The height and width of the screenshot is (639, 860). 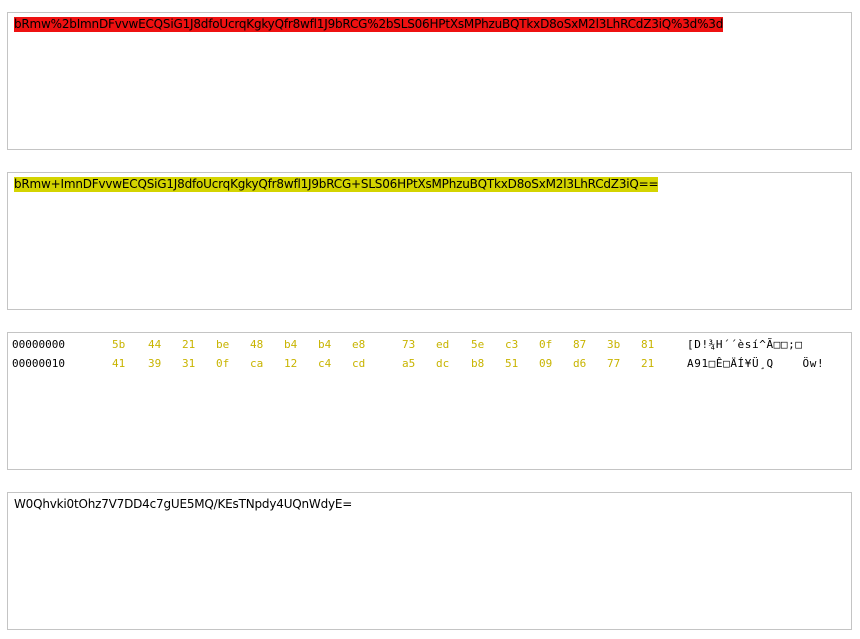 I want to click on hex-byte: a5, so click(x=409, y=363).